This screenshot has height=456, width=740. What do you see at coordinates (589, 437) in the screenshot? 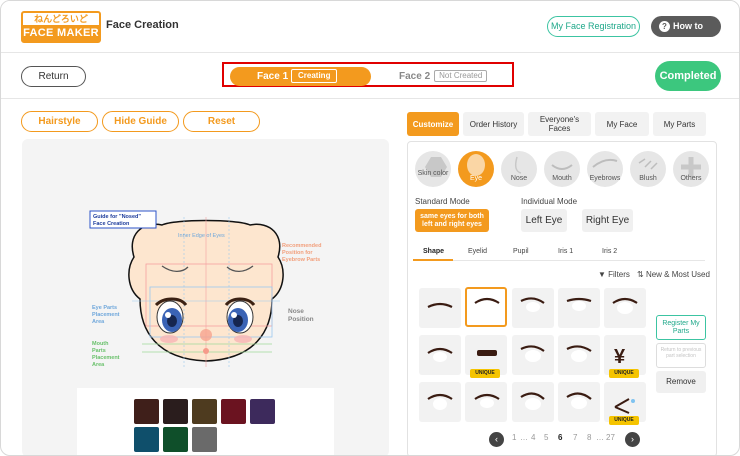
I see `page-8: 8` at bounding box center [589, 437].